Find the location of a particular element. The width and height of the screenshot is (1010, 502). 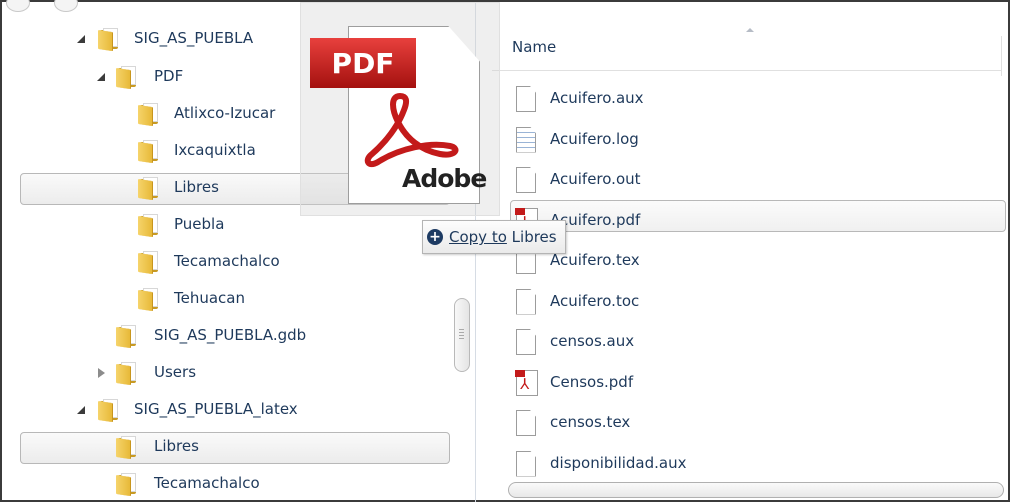

tree-item-label: SIG_AS_PUEBLA is located at coordinates (193, 38).